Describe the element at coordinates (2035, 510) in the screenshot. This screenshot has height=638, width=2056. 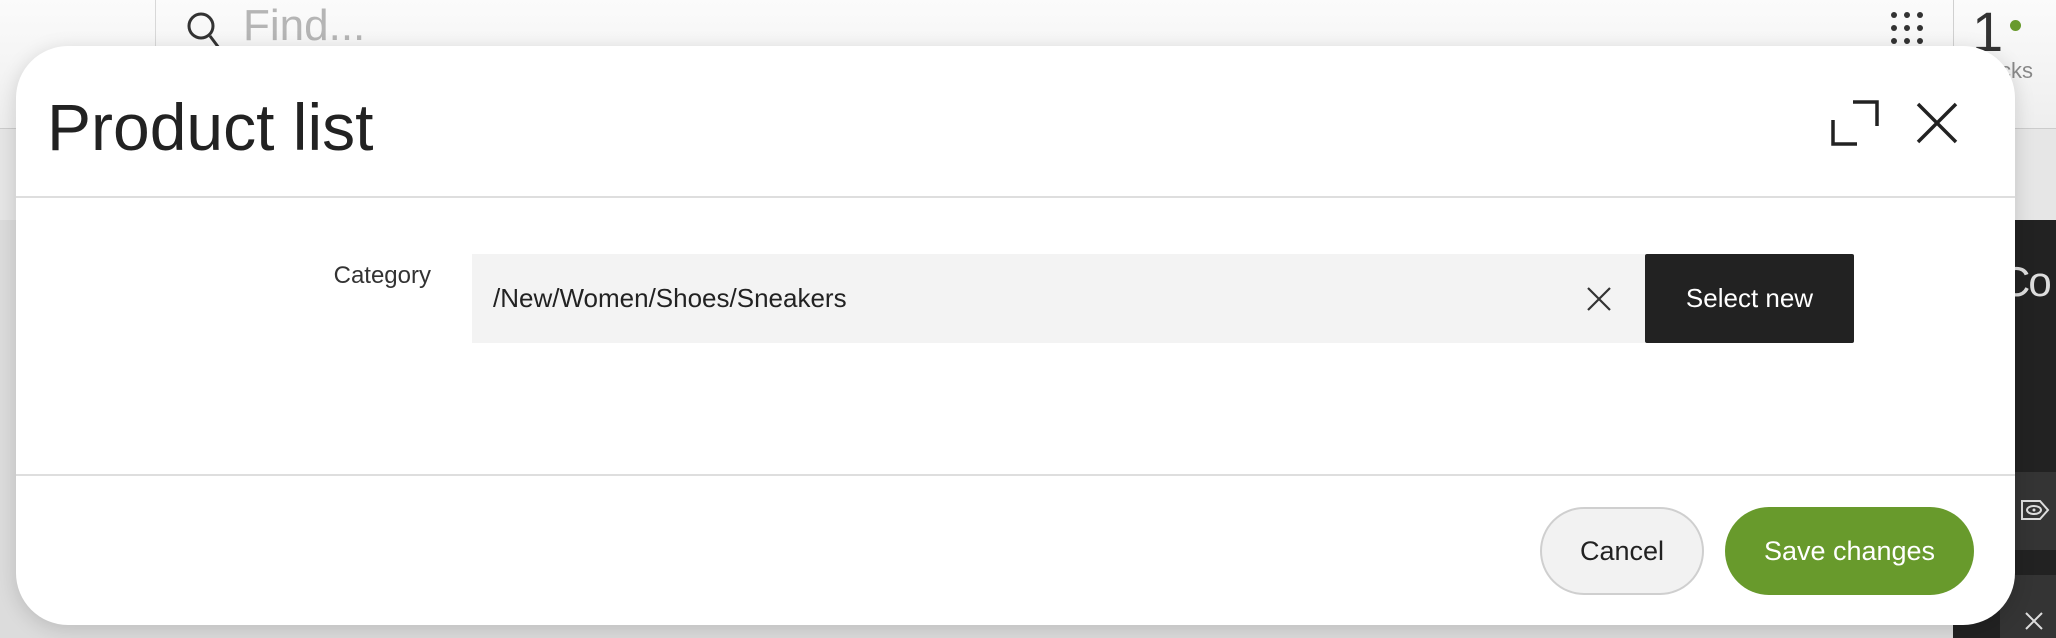
I see `eye-tag-icon` at that location.